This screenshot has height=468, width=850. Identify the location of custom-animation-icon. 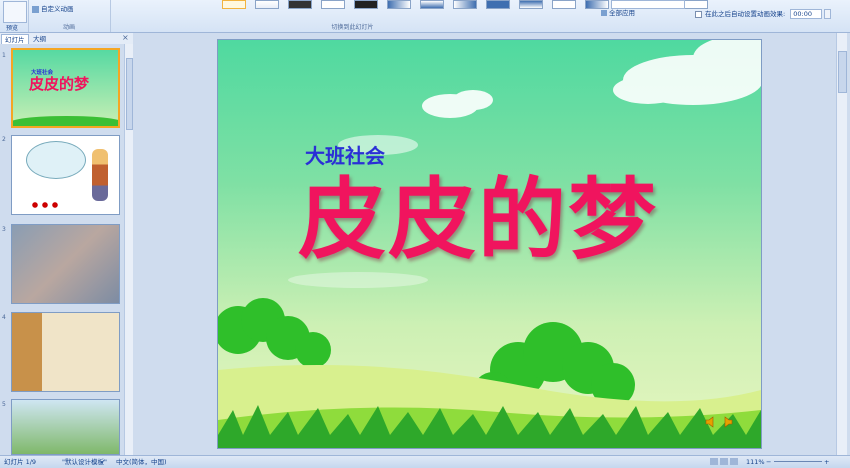
(35, 9).